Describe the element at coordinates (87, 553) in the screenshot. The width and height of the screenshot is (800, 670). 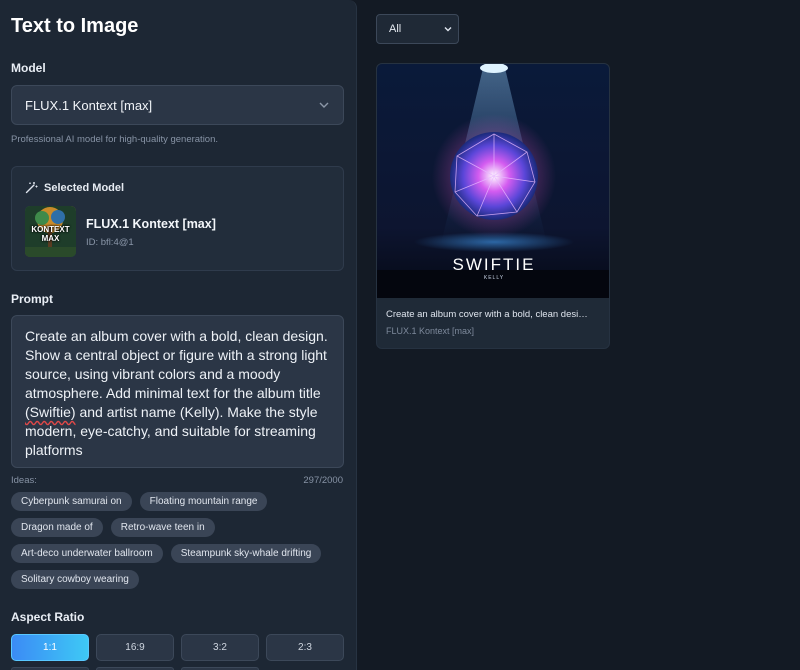
I see `idea-chip: Art-deco underwater ballroom` at that location.